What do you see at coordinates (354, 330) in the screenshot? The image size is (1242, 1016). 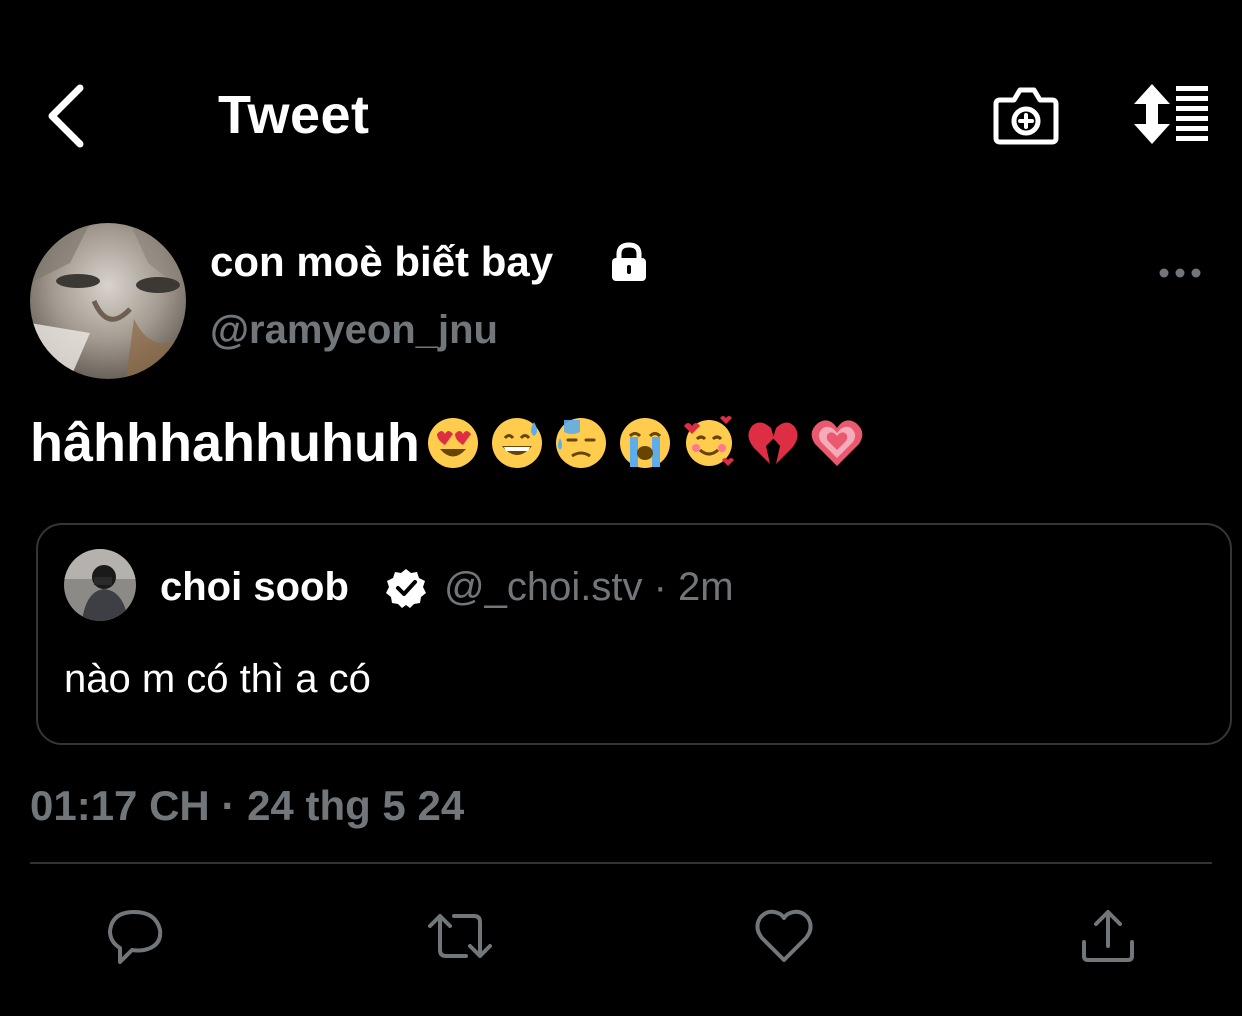 I see `author-handle: @ramyeon_jnu` at bounding box center [354, 330].